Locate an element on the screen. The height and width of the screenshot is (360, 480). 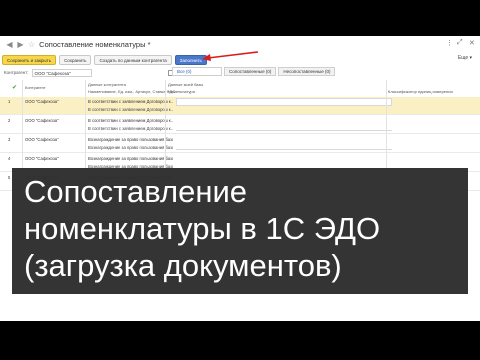
tab-matched: Сопоставленные (0) is located at coordinates (250, 71).